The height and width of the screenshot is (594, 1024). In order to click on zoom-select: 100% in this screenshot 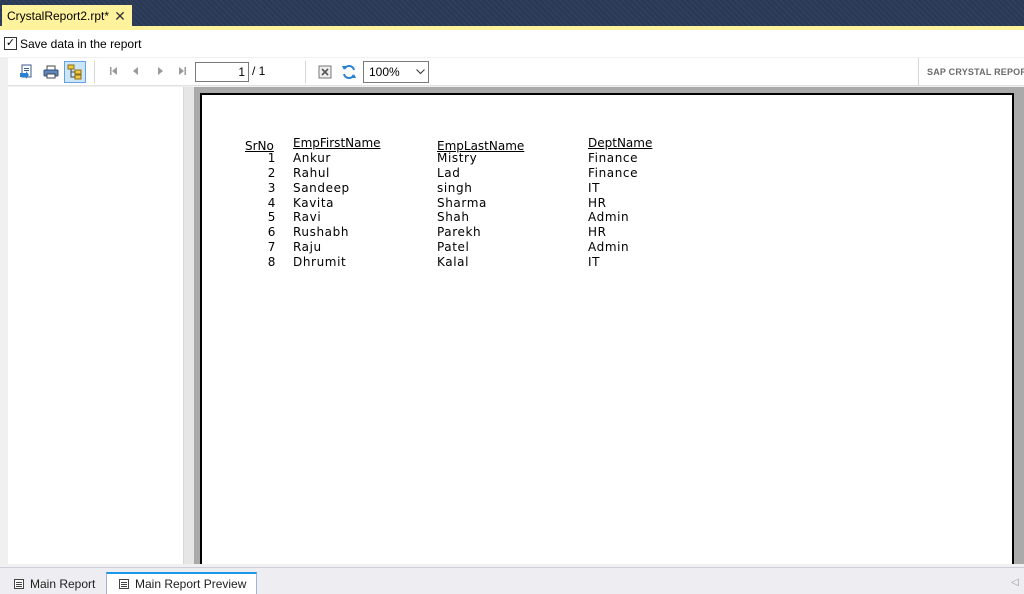, I will do `click(396, 72)`.